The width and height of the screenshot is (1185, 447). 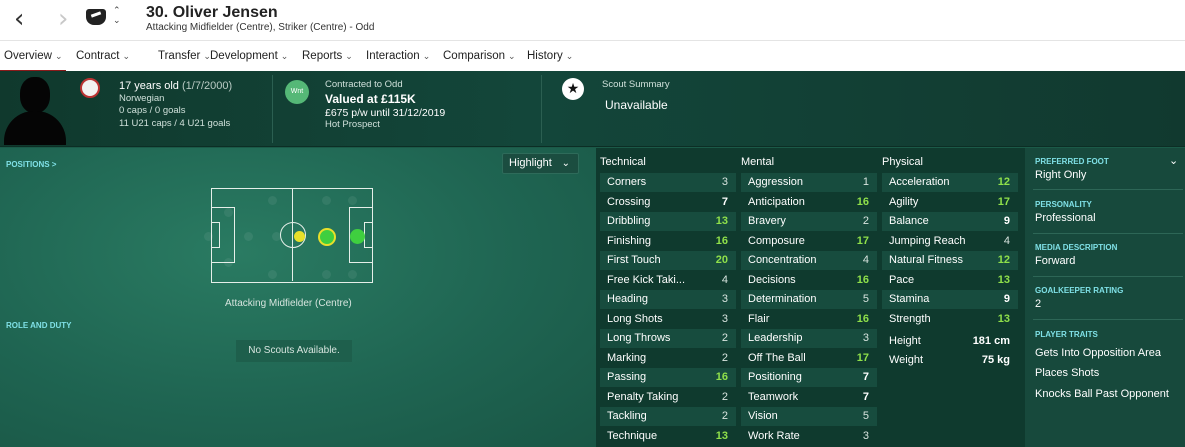 What do you see at coordinates (540, 163) in the screenshot?
I see `highlight-dropdown: Highlight ⌄` at bounding box center [540, 163].